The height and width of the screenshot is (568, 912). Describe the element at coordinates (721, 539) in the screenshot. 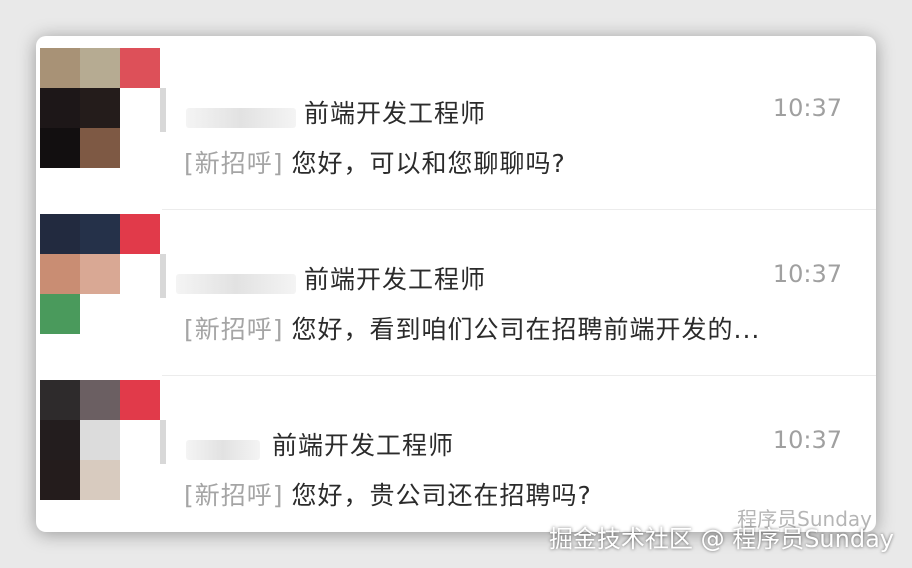

I see `watermark: 掘金技术社区 @ 程序员Sunday` at that location.